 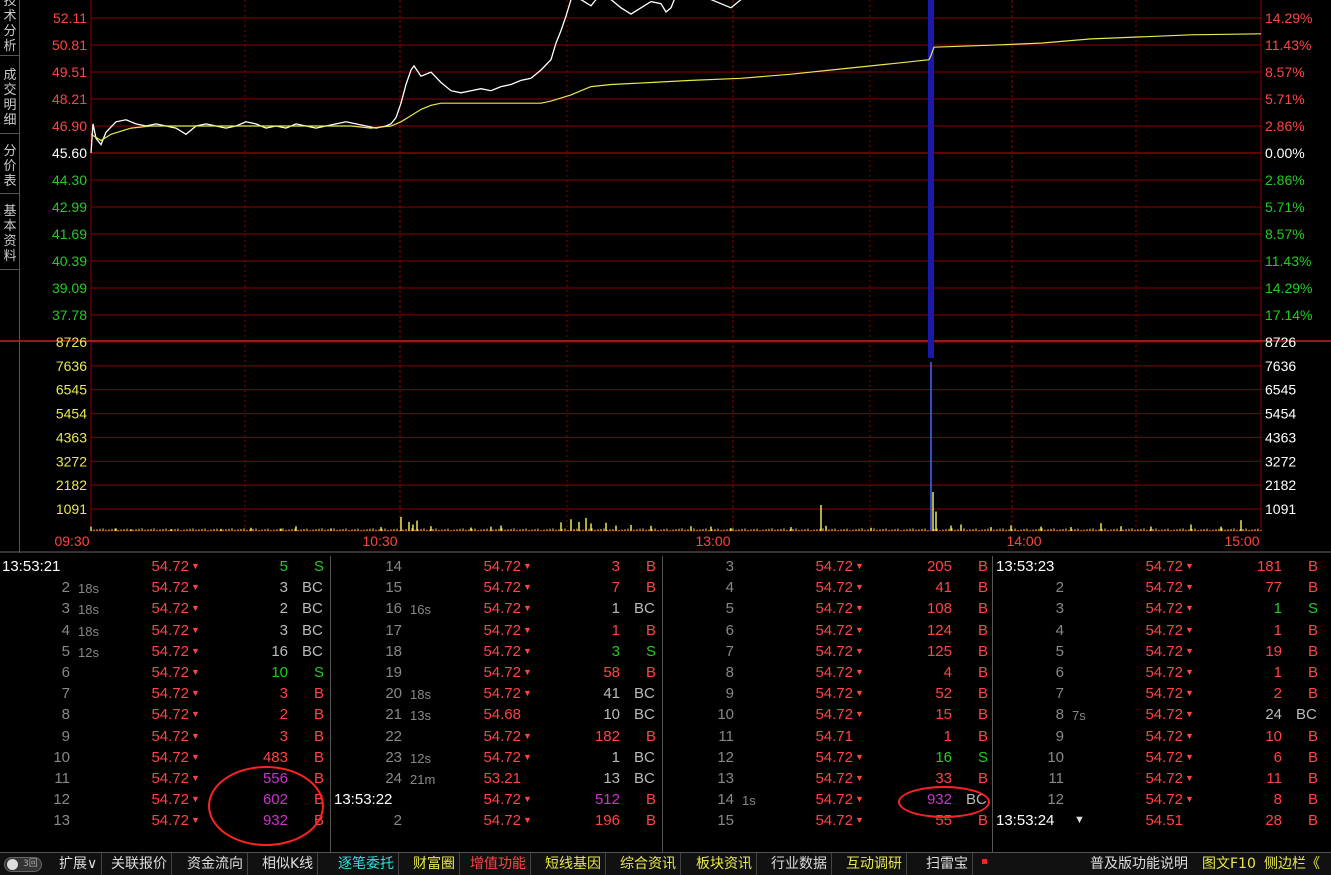 What do you see at coordinates (1160, 630) in the screenshot?
I see `tick-row: 4 54.72 ▼ 1 B` at bounding box center [1160, 630].